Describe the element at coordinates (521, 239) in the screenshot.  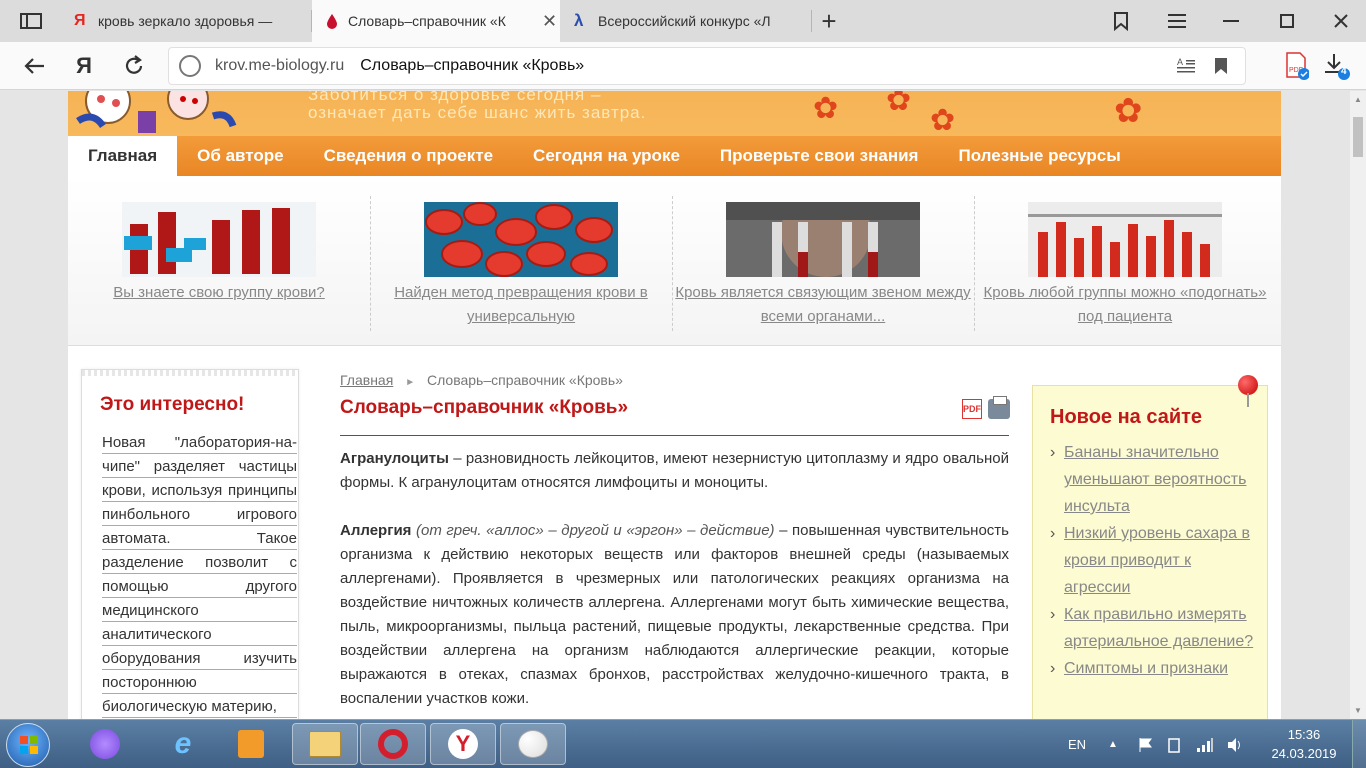
I see `red-blood-cells-image` at that location.